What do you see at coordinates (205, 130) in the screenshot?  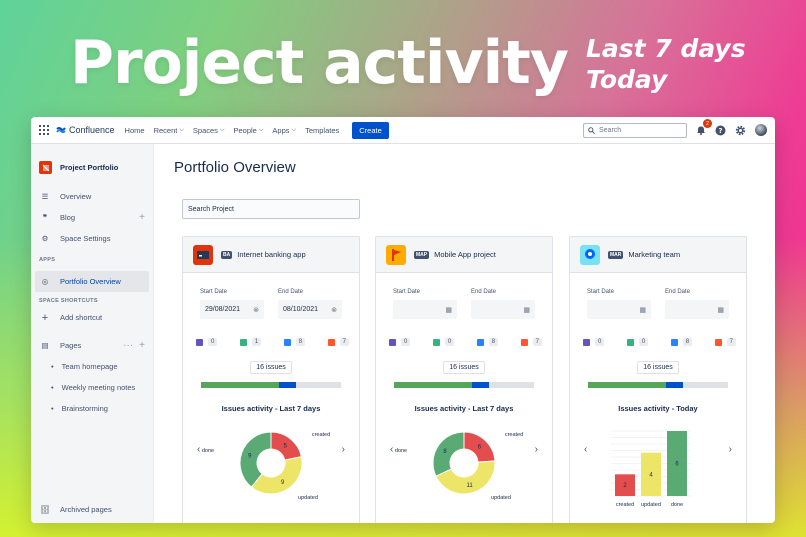 I see `nav-item-label: Spaces` at bounding box center [205, 130].